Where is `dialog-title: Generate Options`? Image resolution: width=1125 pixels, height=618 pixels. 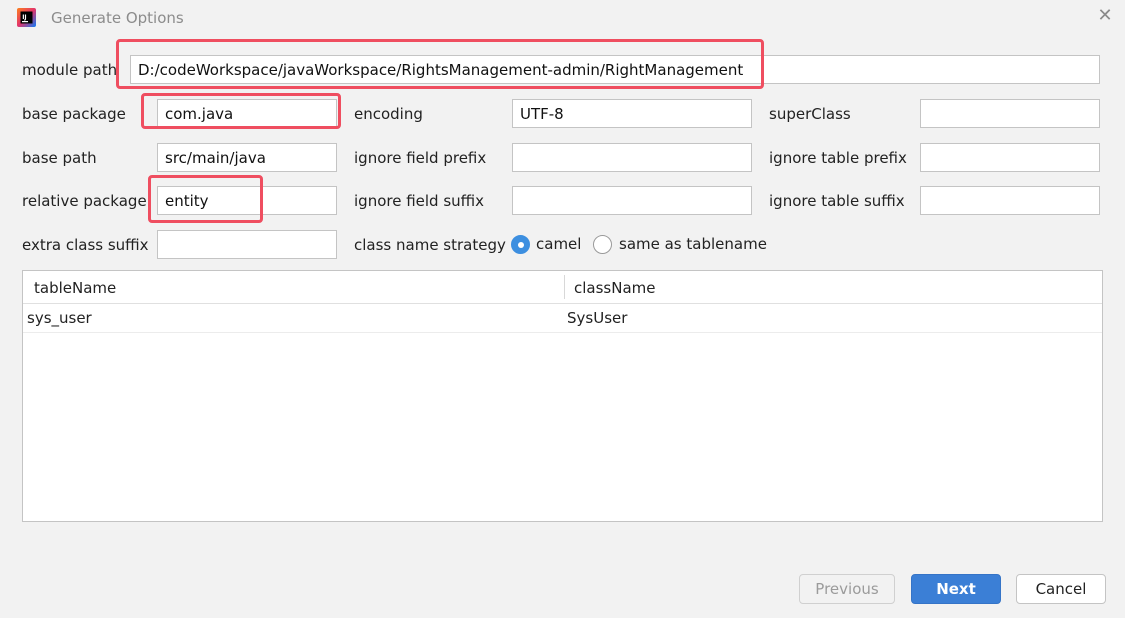 dialog-title: Generate Options is located at coordinates (117, 18).